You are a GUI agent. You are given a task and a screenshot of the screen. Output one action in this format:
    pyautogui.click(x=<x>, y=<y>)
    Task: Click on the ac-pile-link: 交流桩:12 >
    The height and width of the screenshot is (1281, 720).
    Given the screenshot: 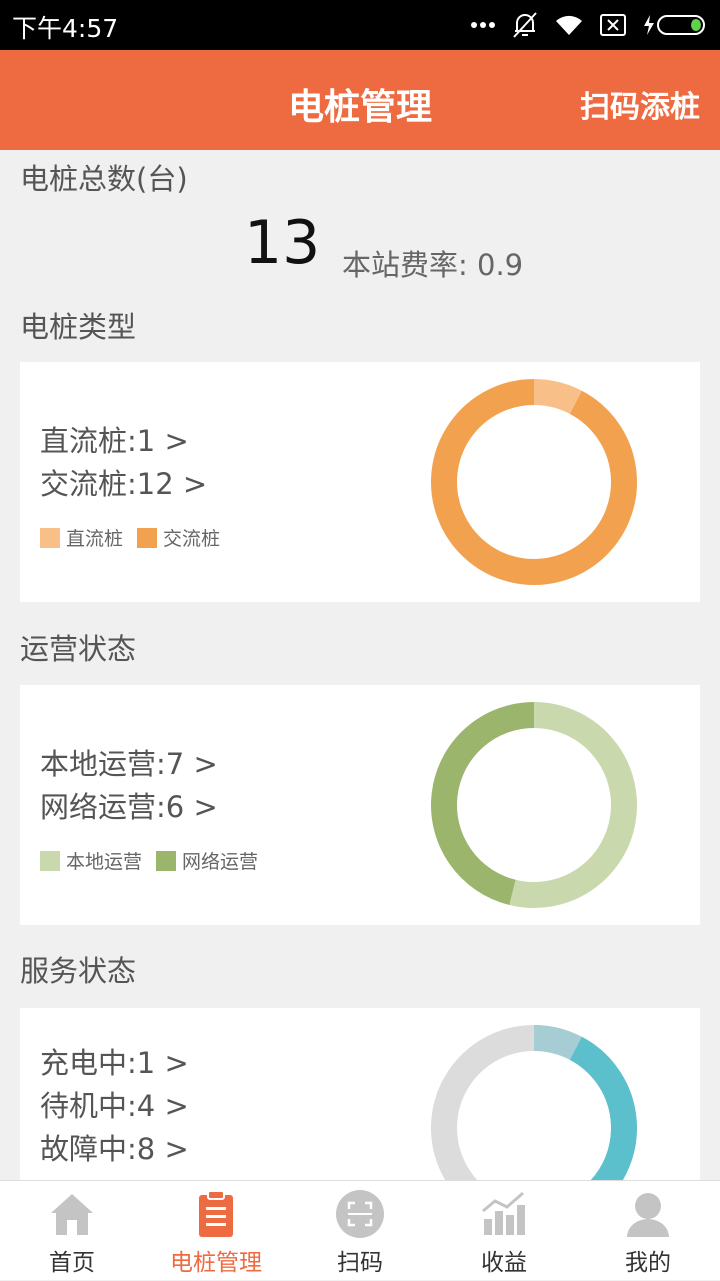 What is the action you would take?
    pyautogui.click(x=123, y=484)
    